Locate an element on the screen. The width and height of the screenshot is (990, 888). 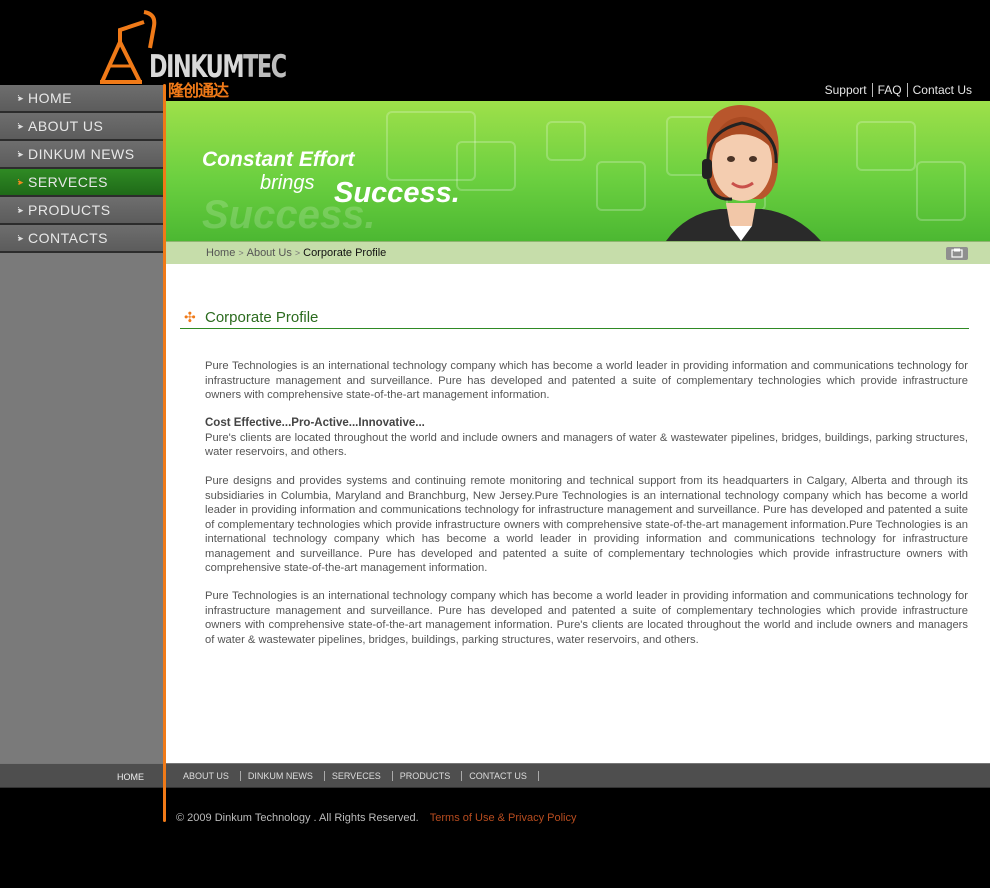
sidebar-item-contacts: ⁝▸ CONTACTS is located at coordinates (81, 239).